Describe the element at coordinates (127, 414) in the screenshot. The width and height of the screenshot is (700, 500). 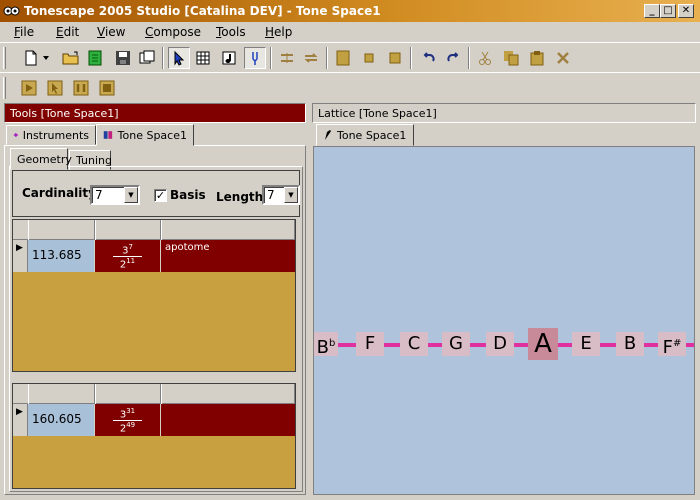
I see `ratio-numerator: 331` at that location.